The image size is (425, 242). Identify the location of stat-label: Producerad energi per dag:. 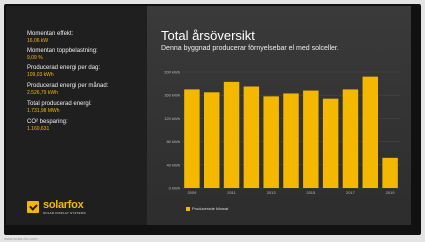
(64, 68).